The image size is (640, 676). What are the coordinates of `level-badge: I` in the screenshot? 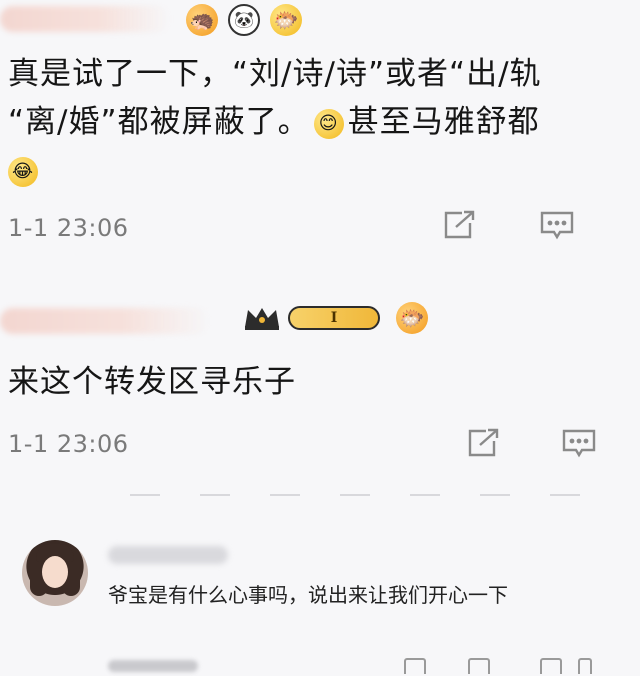 It's located at (334, 318).